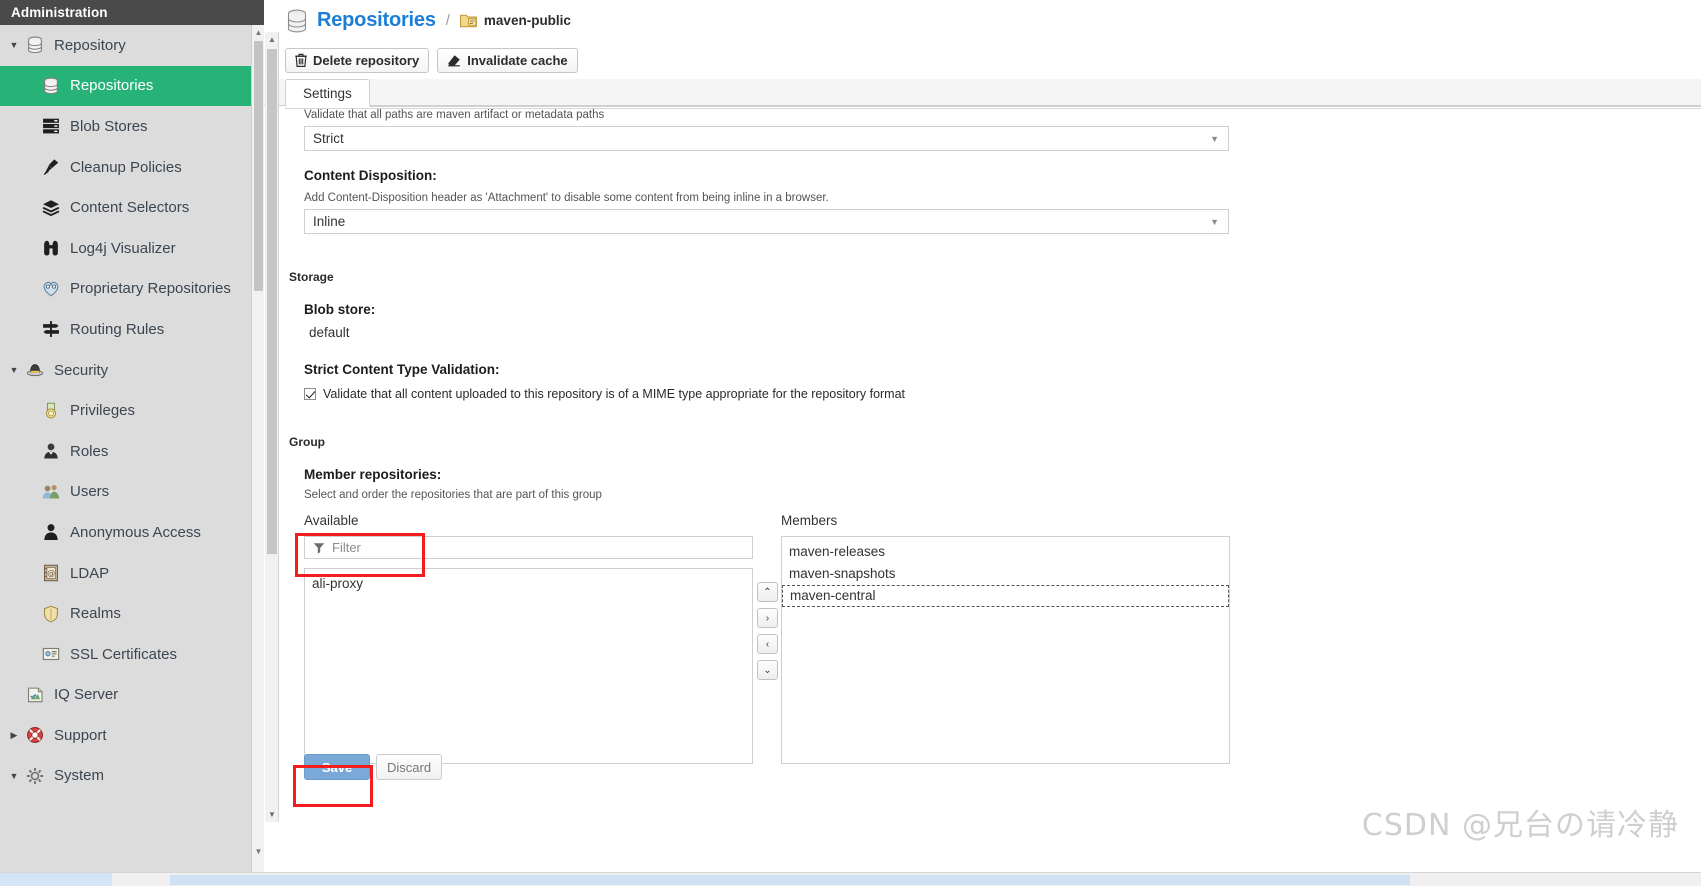 The height and width of the screenshot is (886, 1701). Describe the element at coordinates (766, 138) in the screenshot. I see `layout-policy-select: Strict ▼` at that location.